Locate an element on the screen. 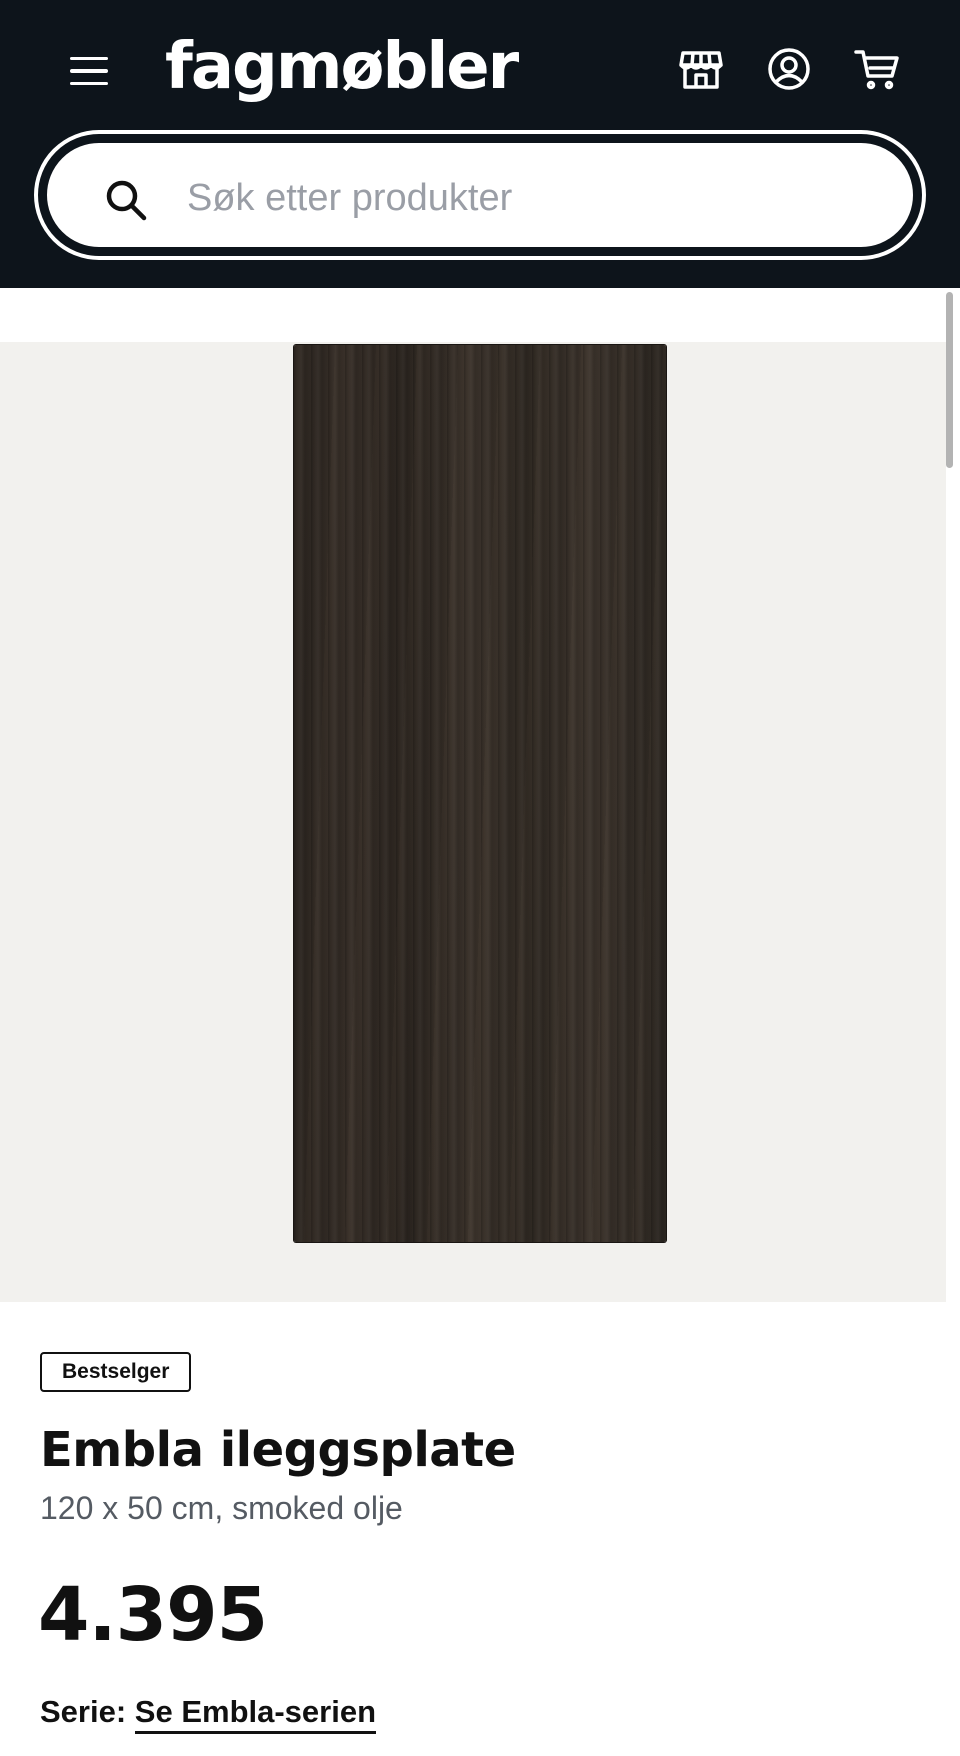 The height and width of the screenshot is (1756, 960). bestseller-badge: Bestselger is located at coordinates (116, 1372).